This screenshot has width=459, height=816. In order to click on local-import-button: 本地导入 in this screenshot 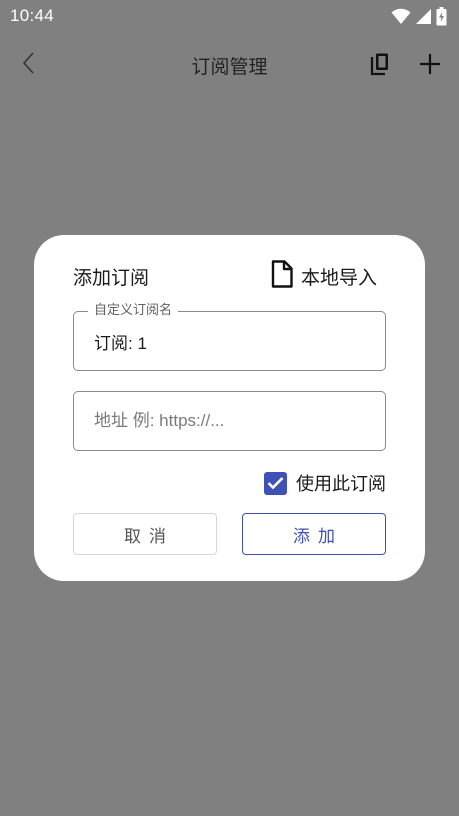, I will do `click(324, 276)`.